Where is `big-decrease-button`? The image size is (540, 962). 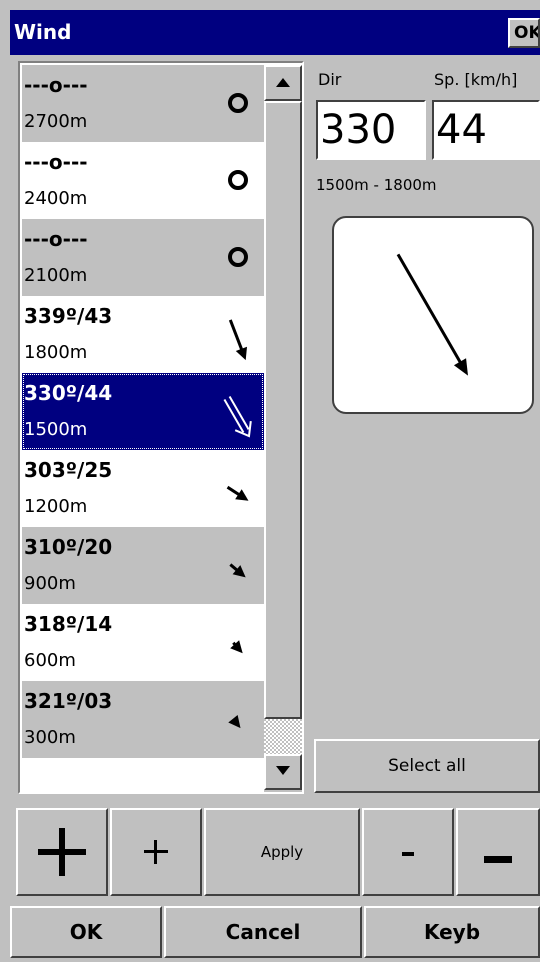 big-decrease-button is located at coordinates (498, 852).